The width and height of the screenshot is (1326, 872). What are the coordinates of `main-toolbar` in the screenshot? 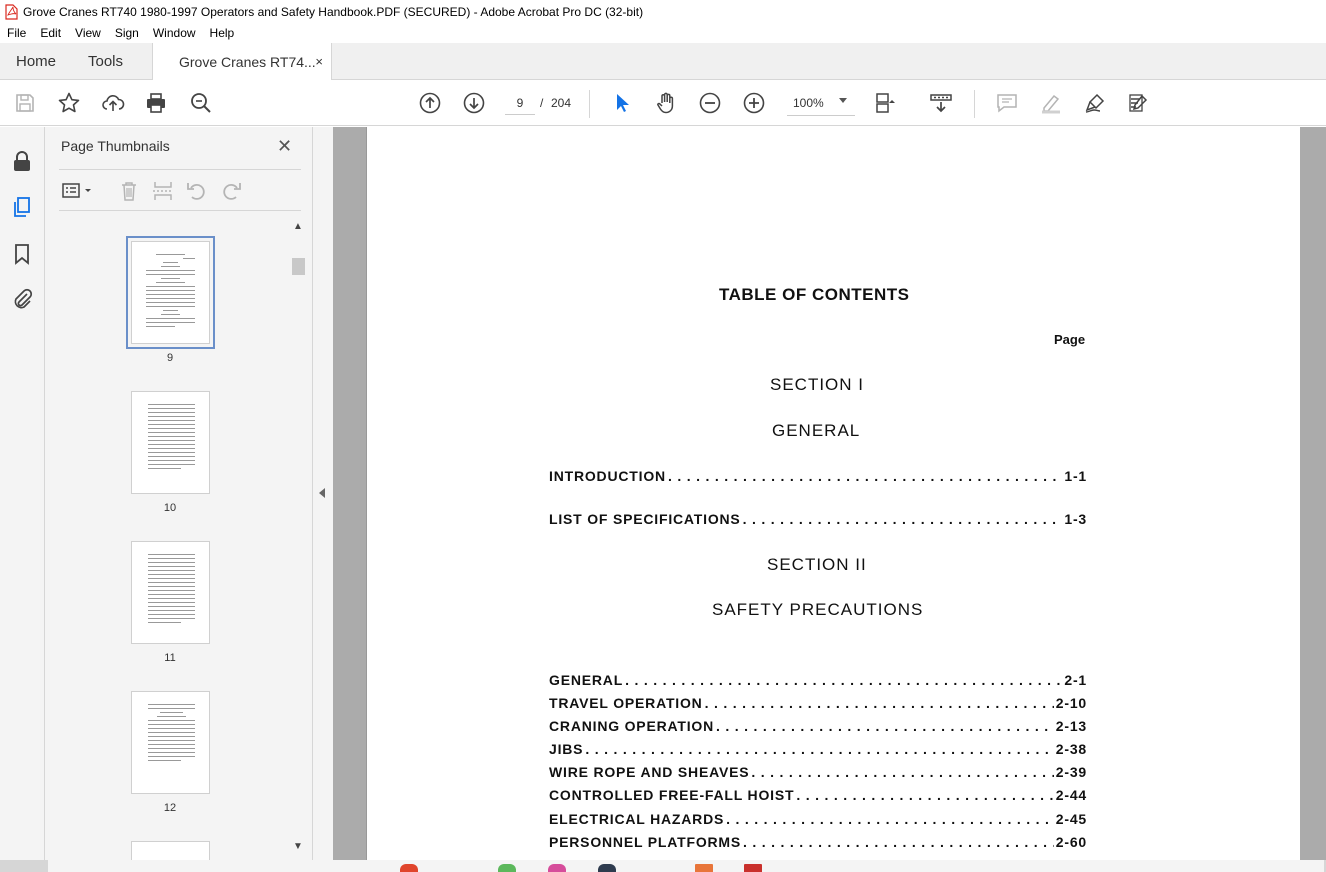 It's located at (663, 103).